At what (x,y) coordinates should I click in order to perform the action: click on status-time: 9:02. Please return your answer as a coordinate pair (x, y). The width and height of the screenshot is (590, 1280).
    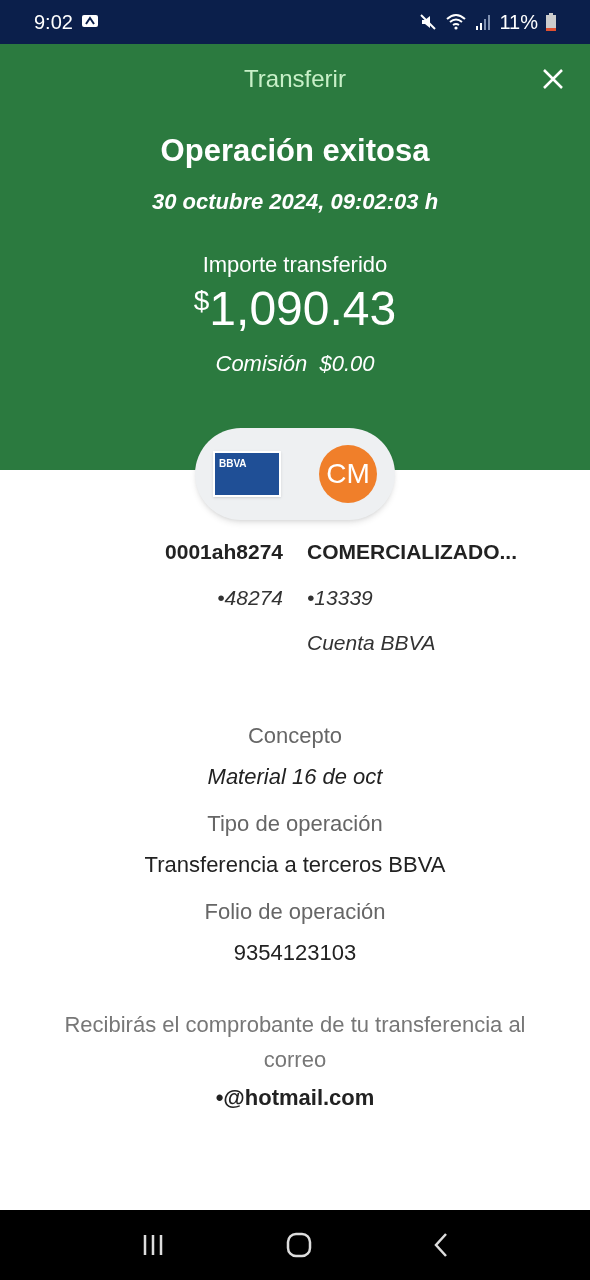
    Looking at the image, I should click on (53, 22).